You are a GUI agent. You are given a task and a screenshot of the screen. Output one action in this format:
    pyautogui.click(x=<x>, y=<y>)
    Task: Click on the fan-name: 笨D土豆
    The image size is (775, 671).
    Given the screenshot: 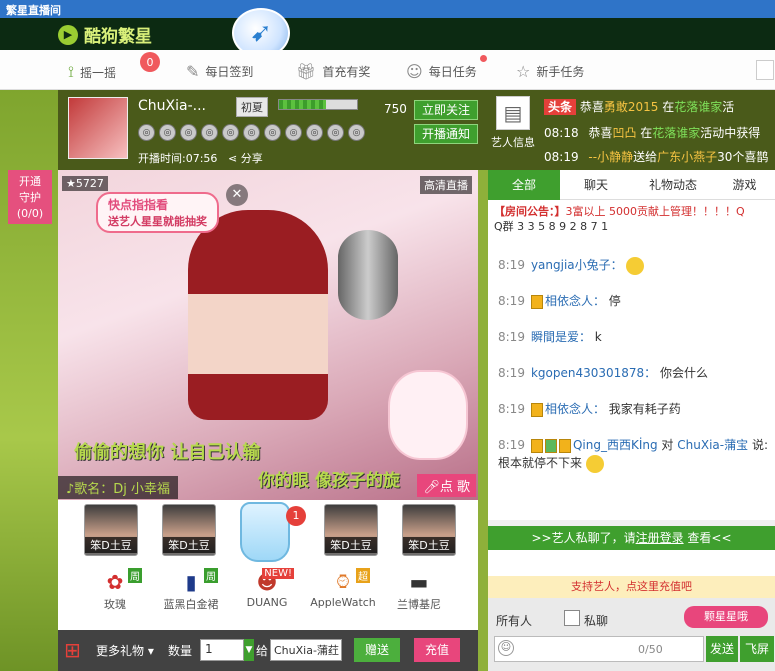 What is the action you would take?
    pyautogui.click(x=111, y=545)
    